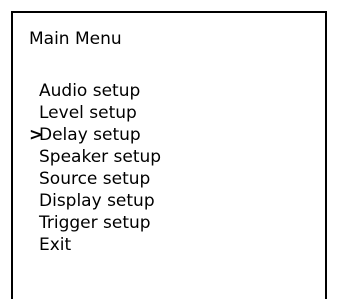 The width and height of the screenshot is (339, 299). I want to click on menu-item-level-setup: Level setup, so click(95, 113).